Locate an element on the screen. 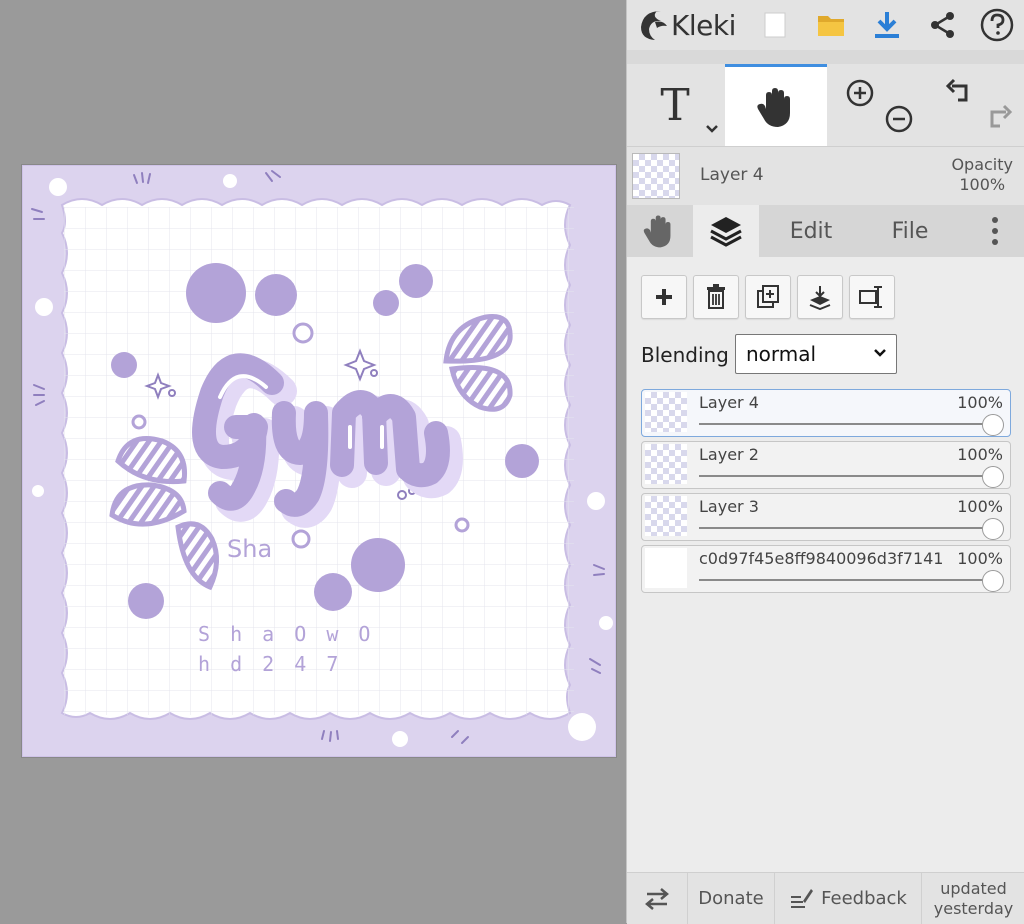 The image size is (1024, 924). rename-icon is located at coordinates (870, 297).